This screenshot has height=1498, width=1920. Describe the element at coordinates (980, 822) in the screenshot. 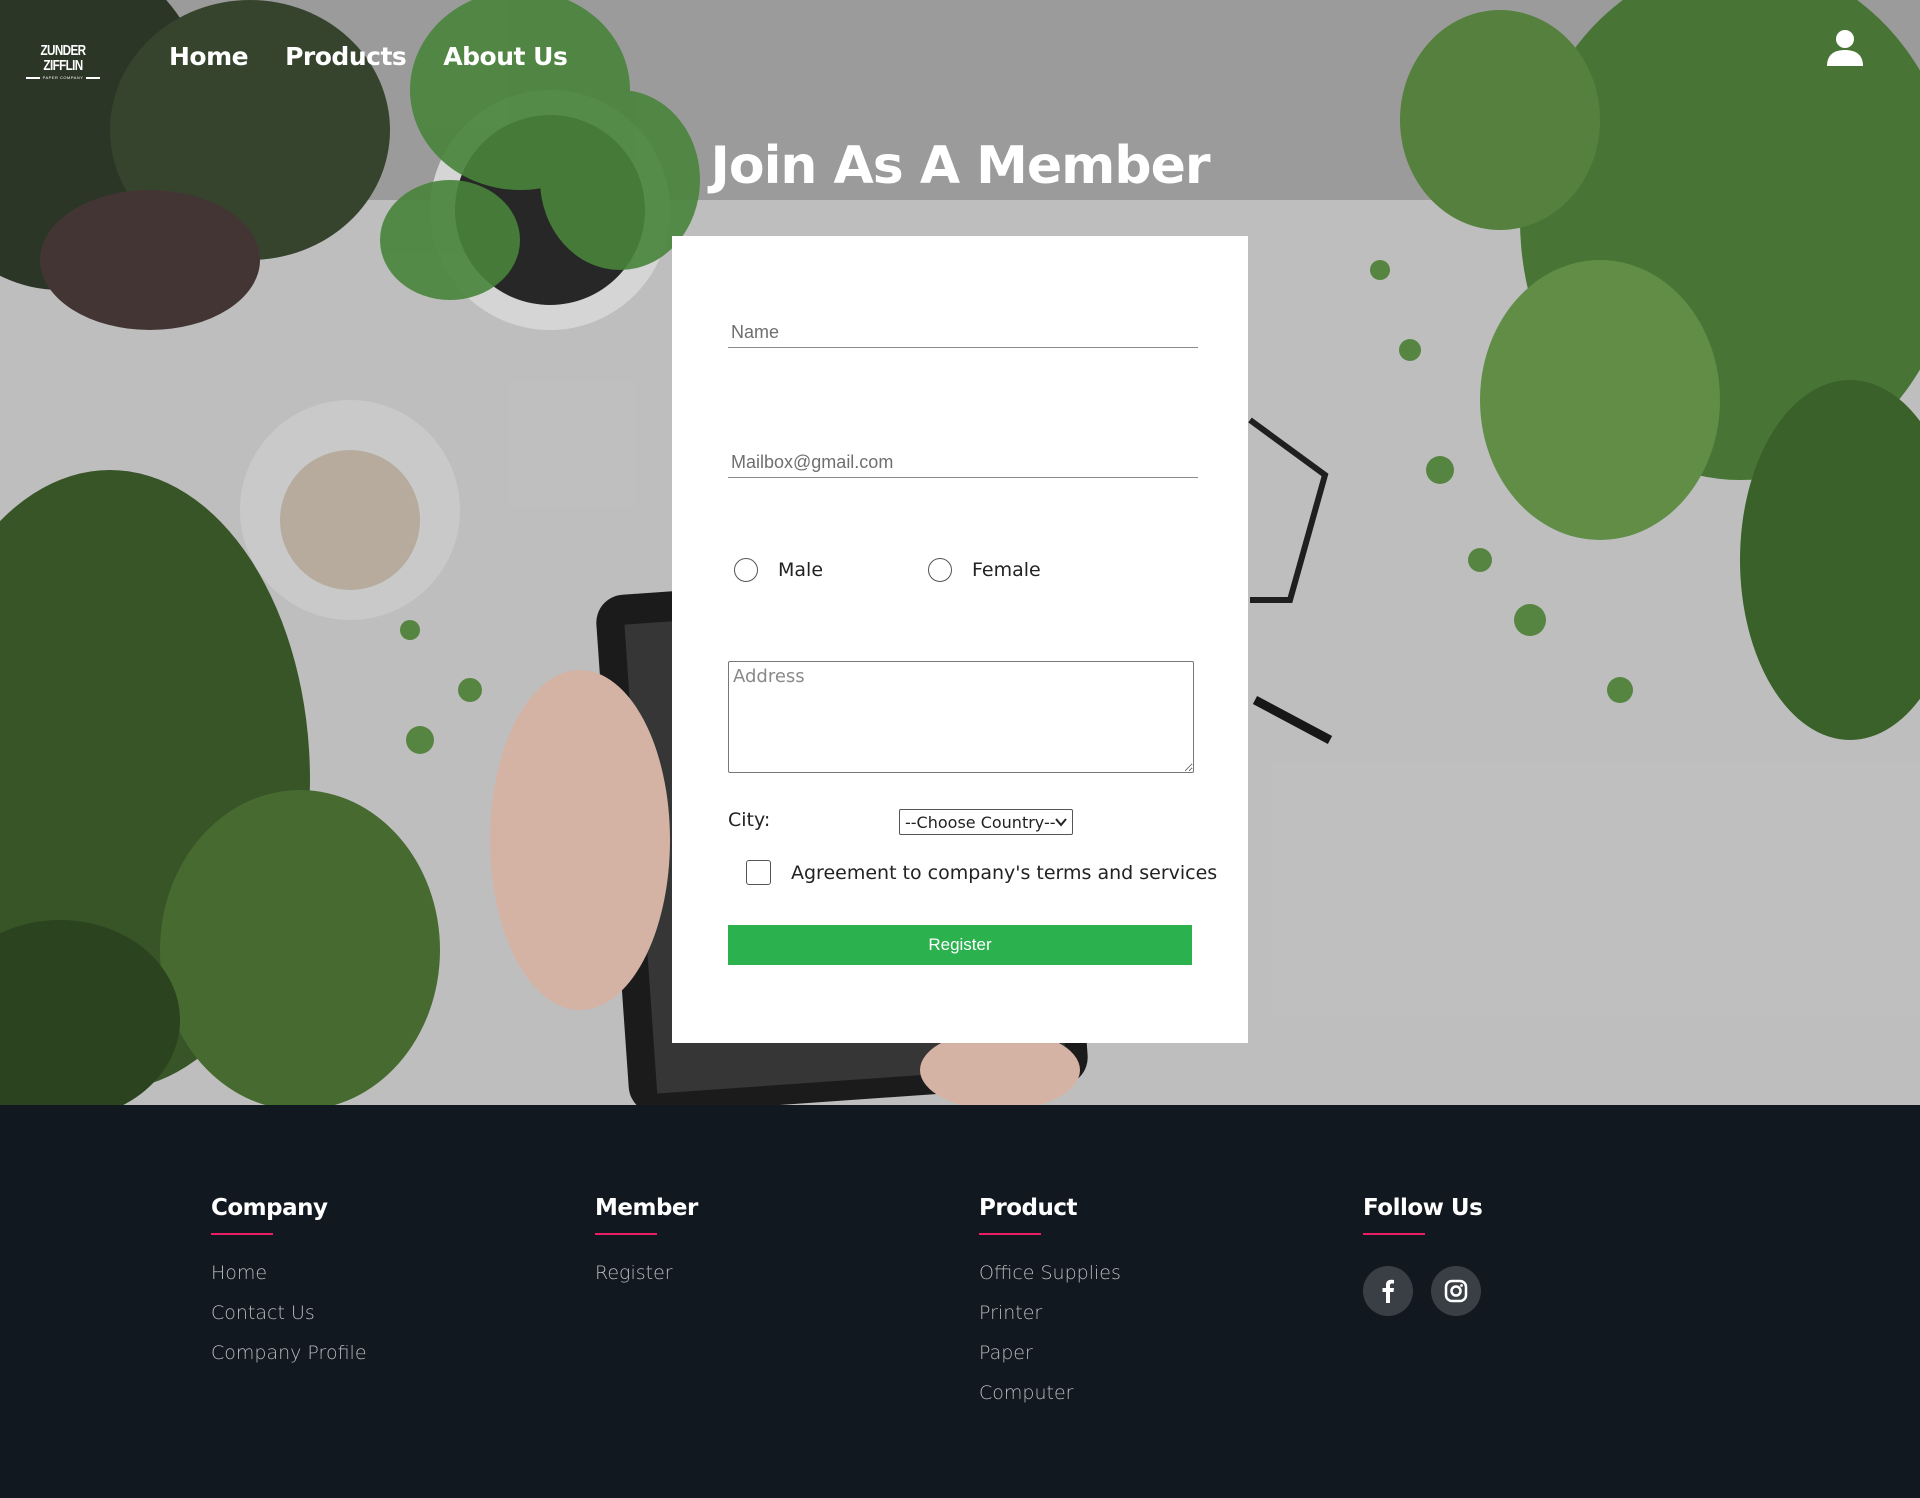

I see `country-select-value: --Choose Country--` at that location.